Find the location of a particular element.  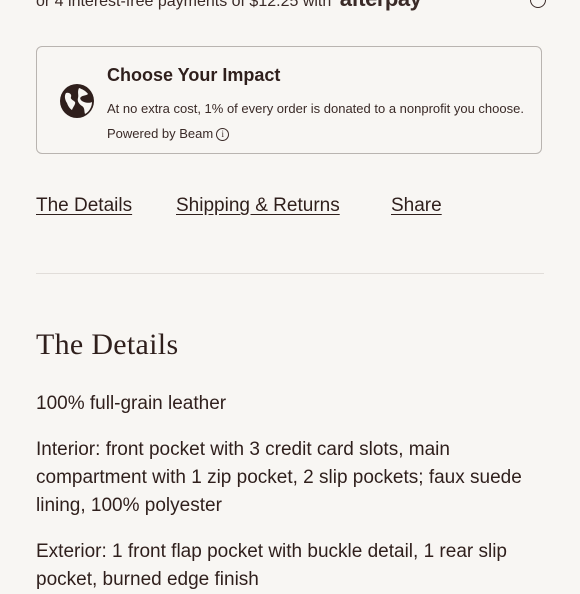

info-icon: i is located at coordinates (223, 134).